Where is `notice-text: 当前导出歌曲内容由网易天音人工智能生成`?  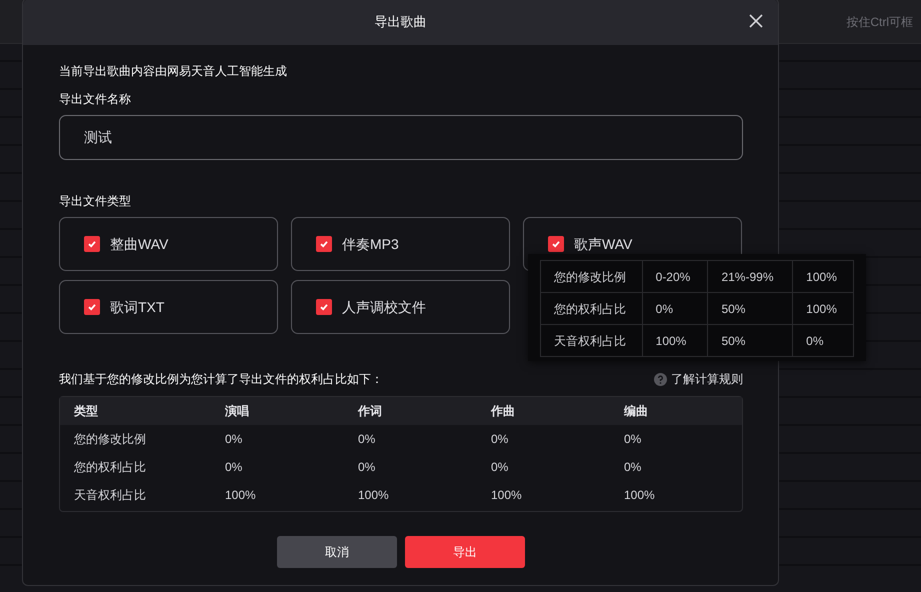
notice-text: 当前导出歌曲内容由网易天音人工智能生成 is located at coordinates (173, 71).